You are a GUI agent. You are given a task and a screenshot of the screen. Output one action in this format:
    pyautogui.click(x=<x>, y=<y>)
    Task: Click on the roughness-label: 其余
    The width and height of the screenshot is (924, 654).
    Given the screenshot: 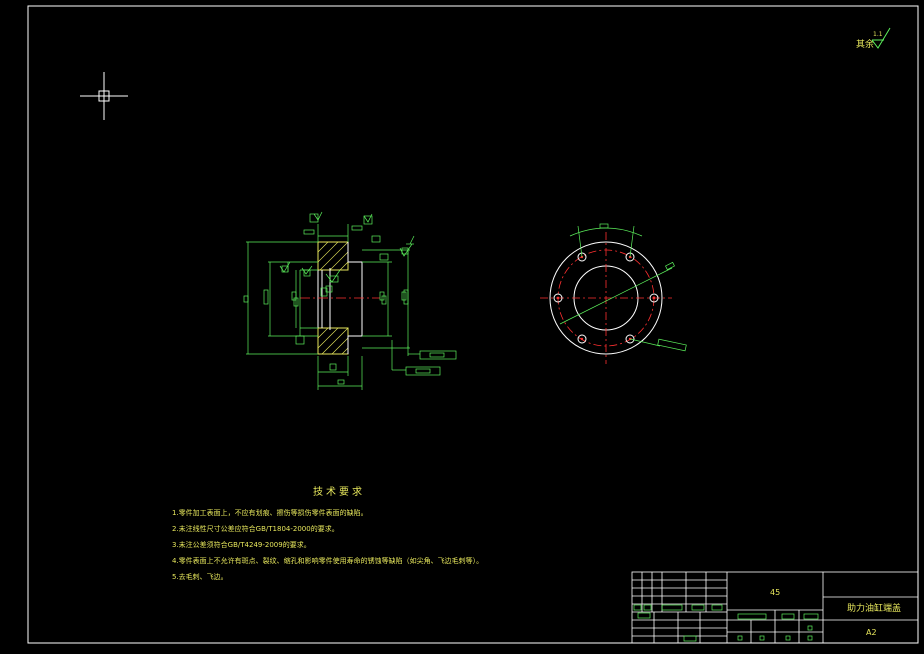 What is the action you would take?
    pyautogui.click(x=865, y=44)
    